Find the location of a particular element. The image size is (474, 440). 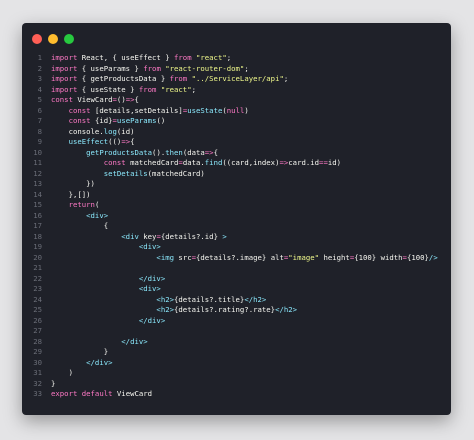

code-token: {id} is located at coordinates (101, 120).